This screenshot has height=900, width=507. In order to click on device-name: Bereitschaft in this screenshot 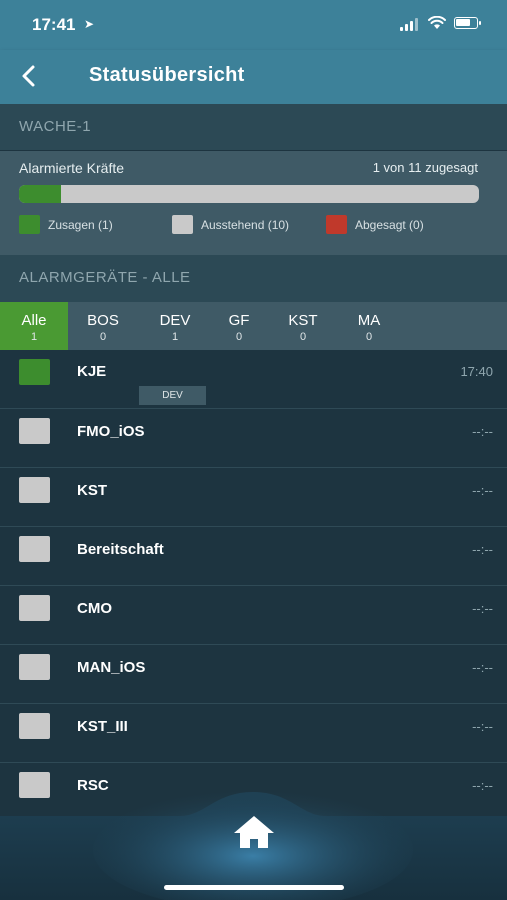, I will do `click(120, 549)`.